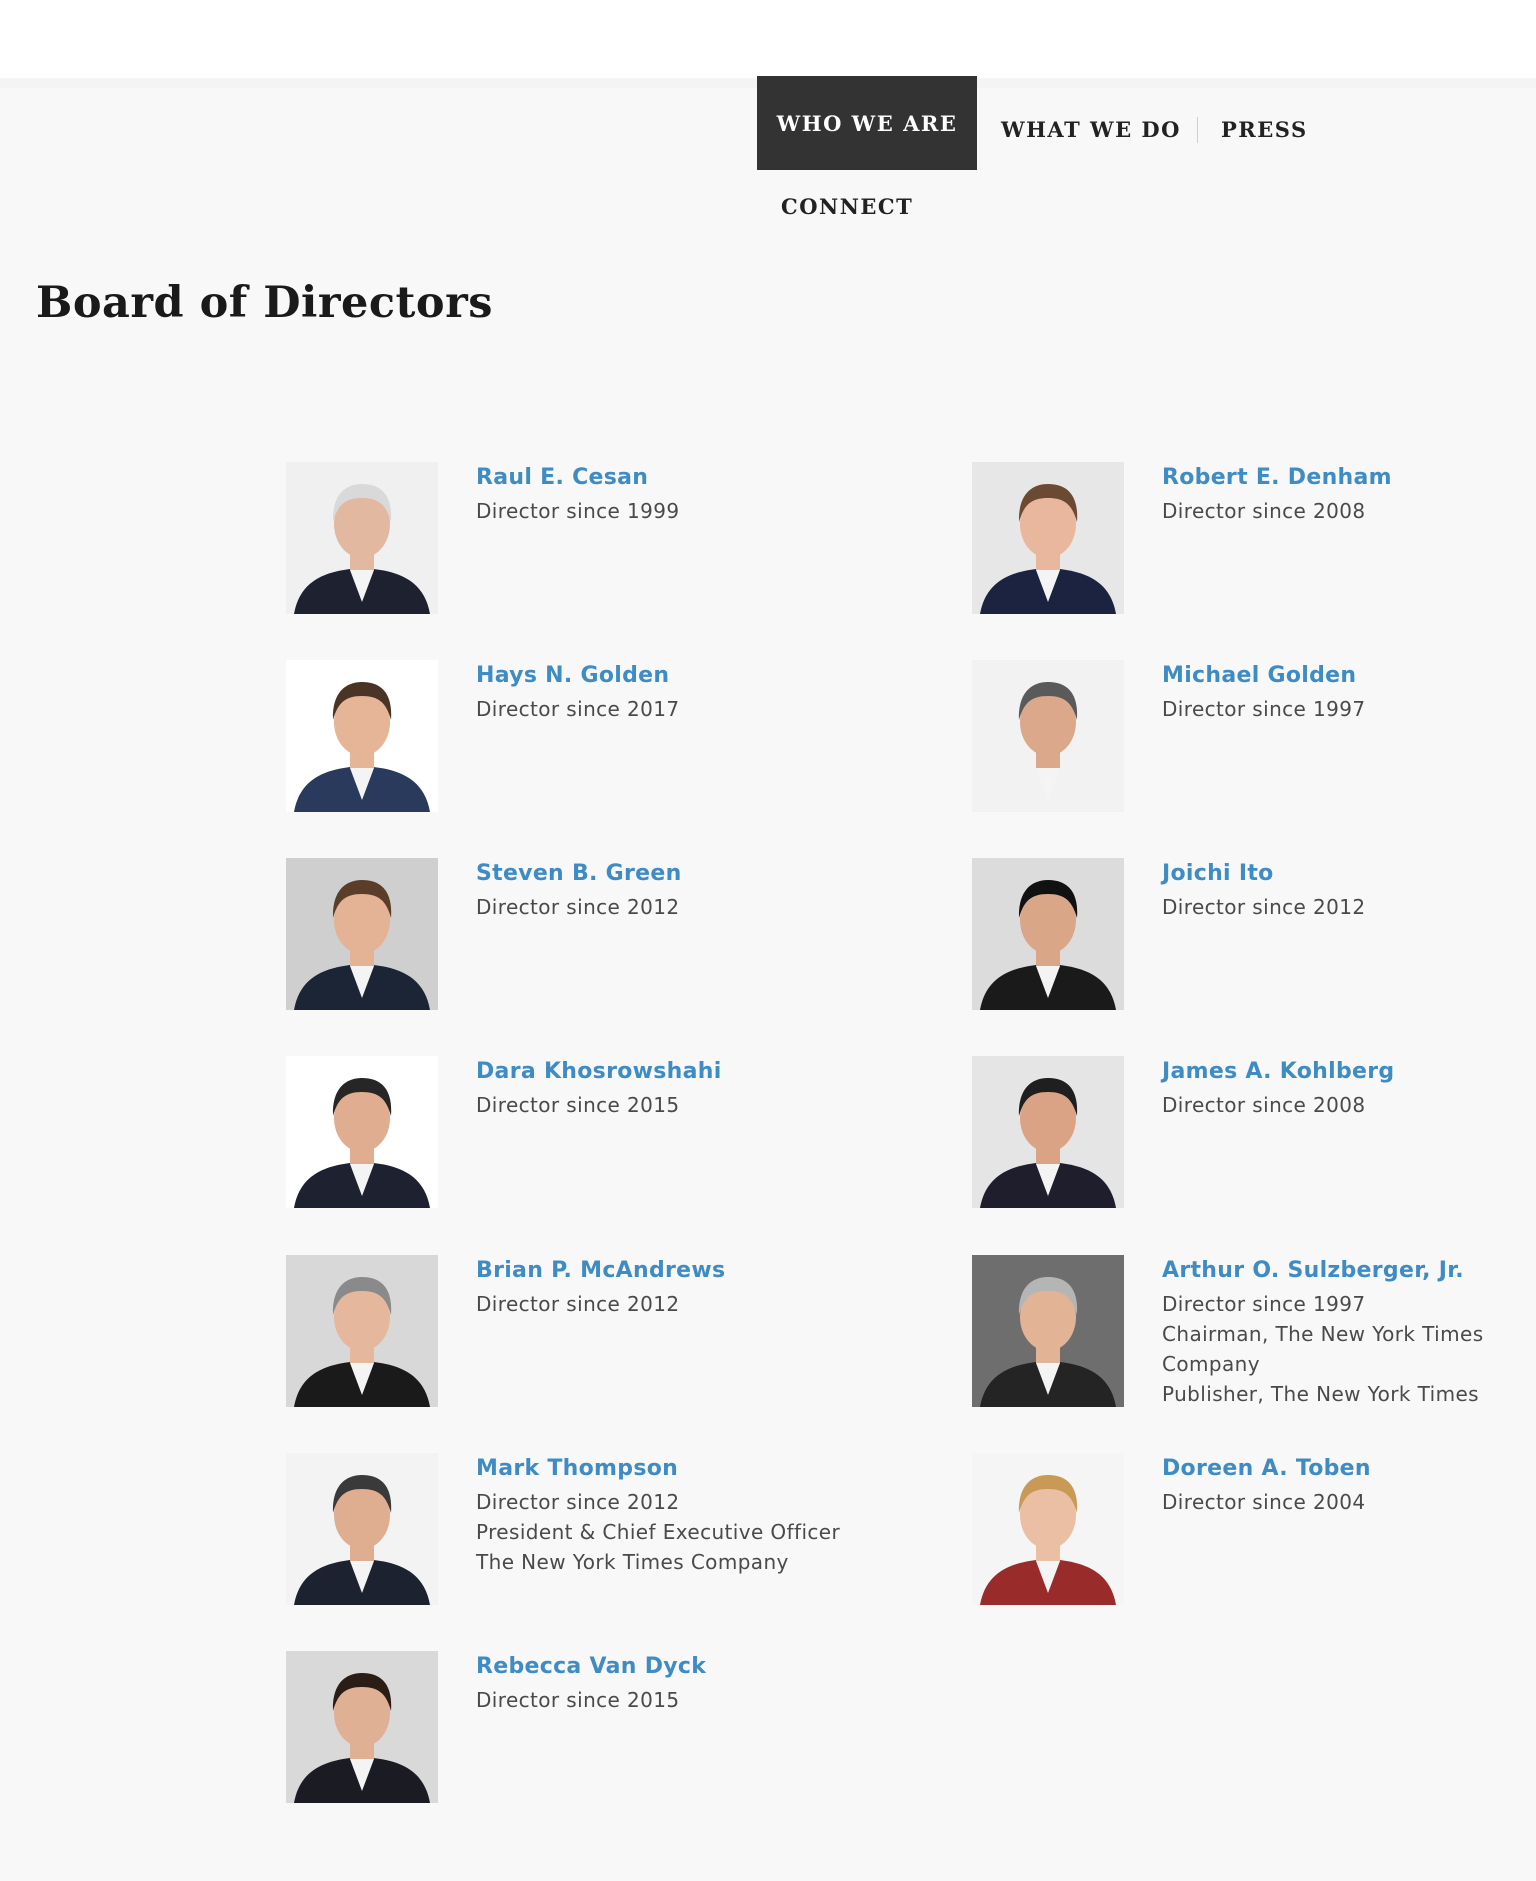 This screenshot has height=1881, width=1536. I want to click on director-since: Director since 1999, so click(578, 511).